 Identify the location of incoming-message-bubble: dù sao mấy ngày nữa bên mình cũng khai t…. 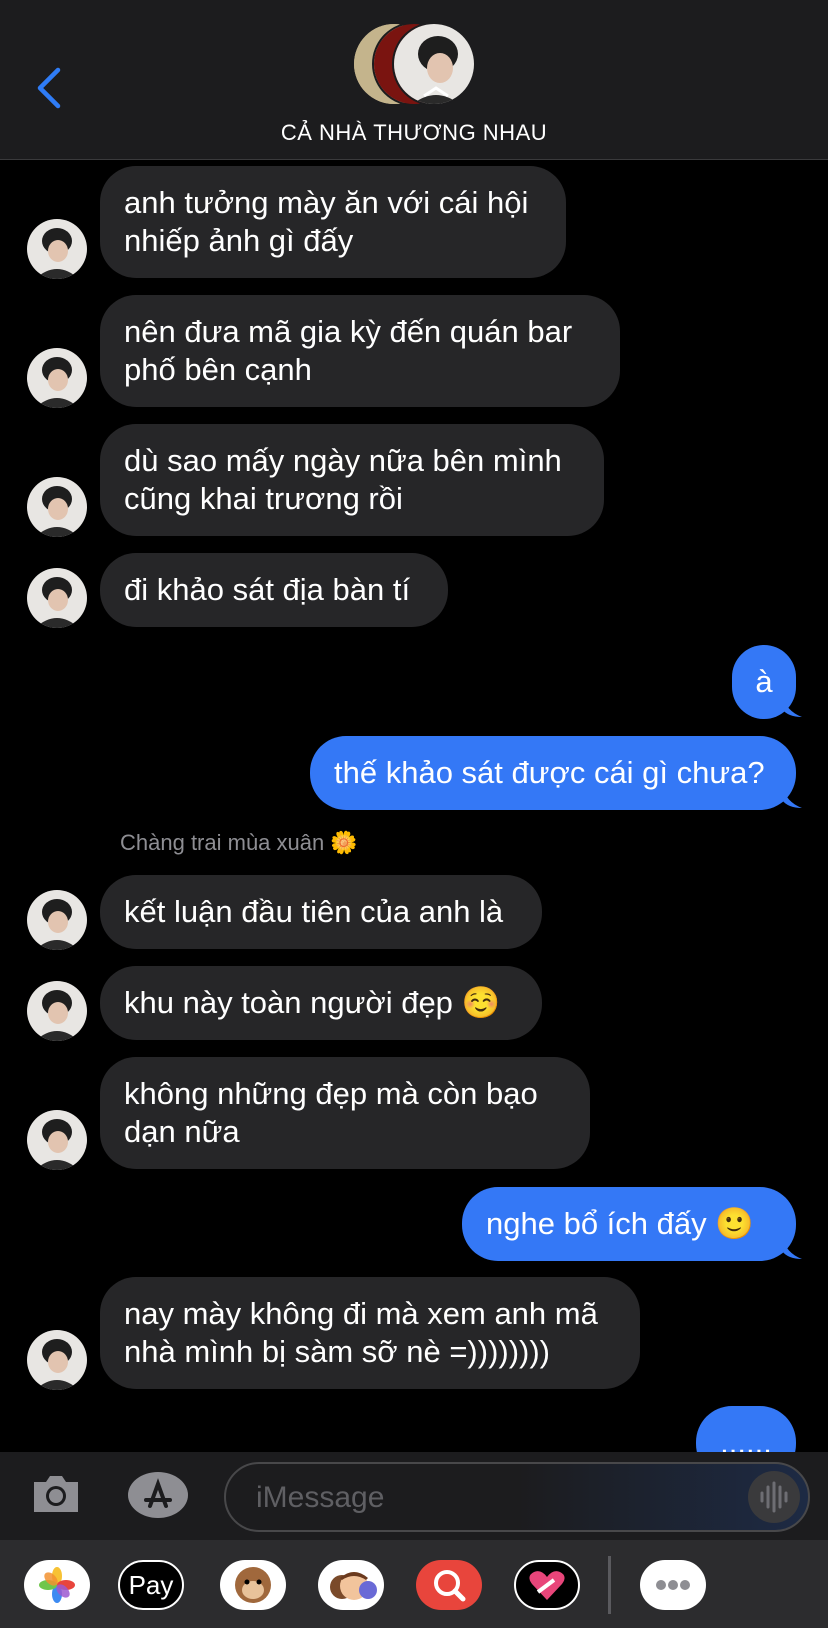
(352, 480).